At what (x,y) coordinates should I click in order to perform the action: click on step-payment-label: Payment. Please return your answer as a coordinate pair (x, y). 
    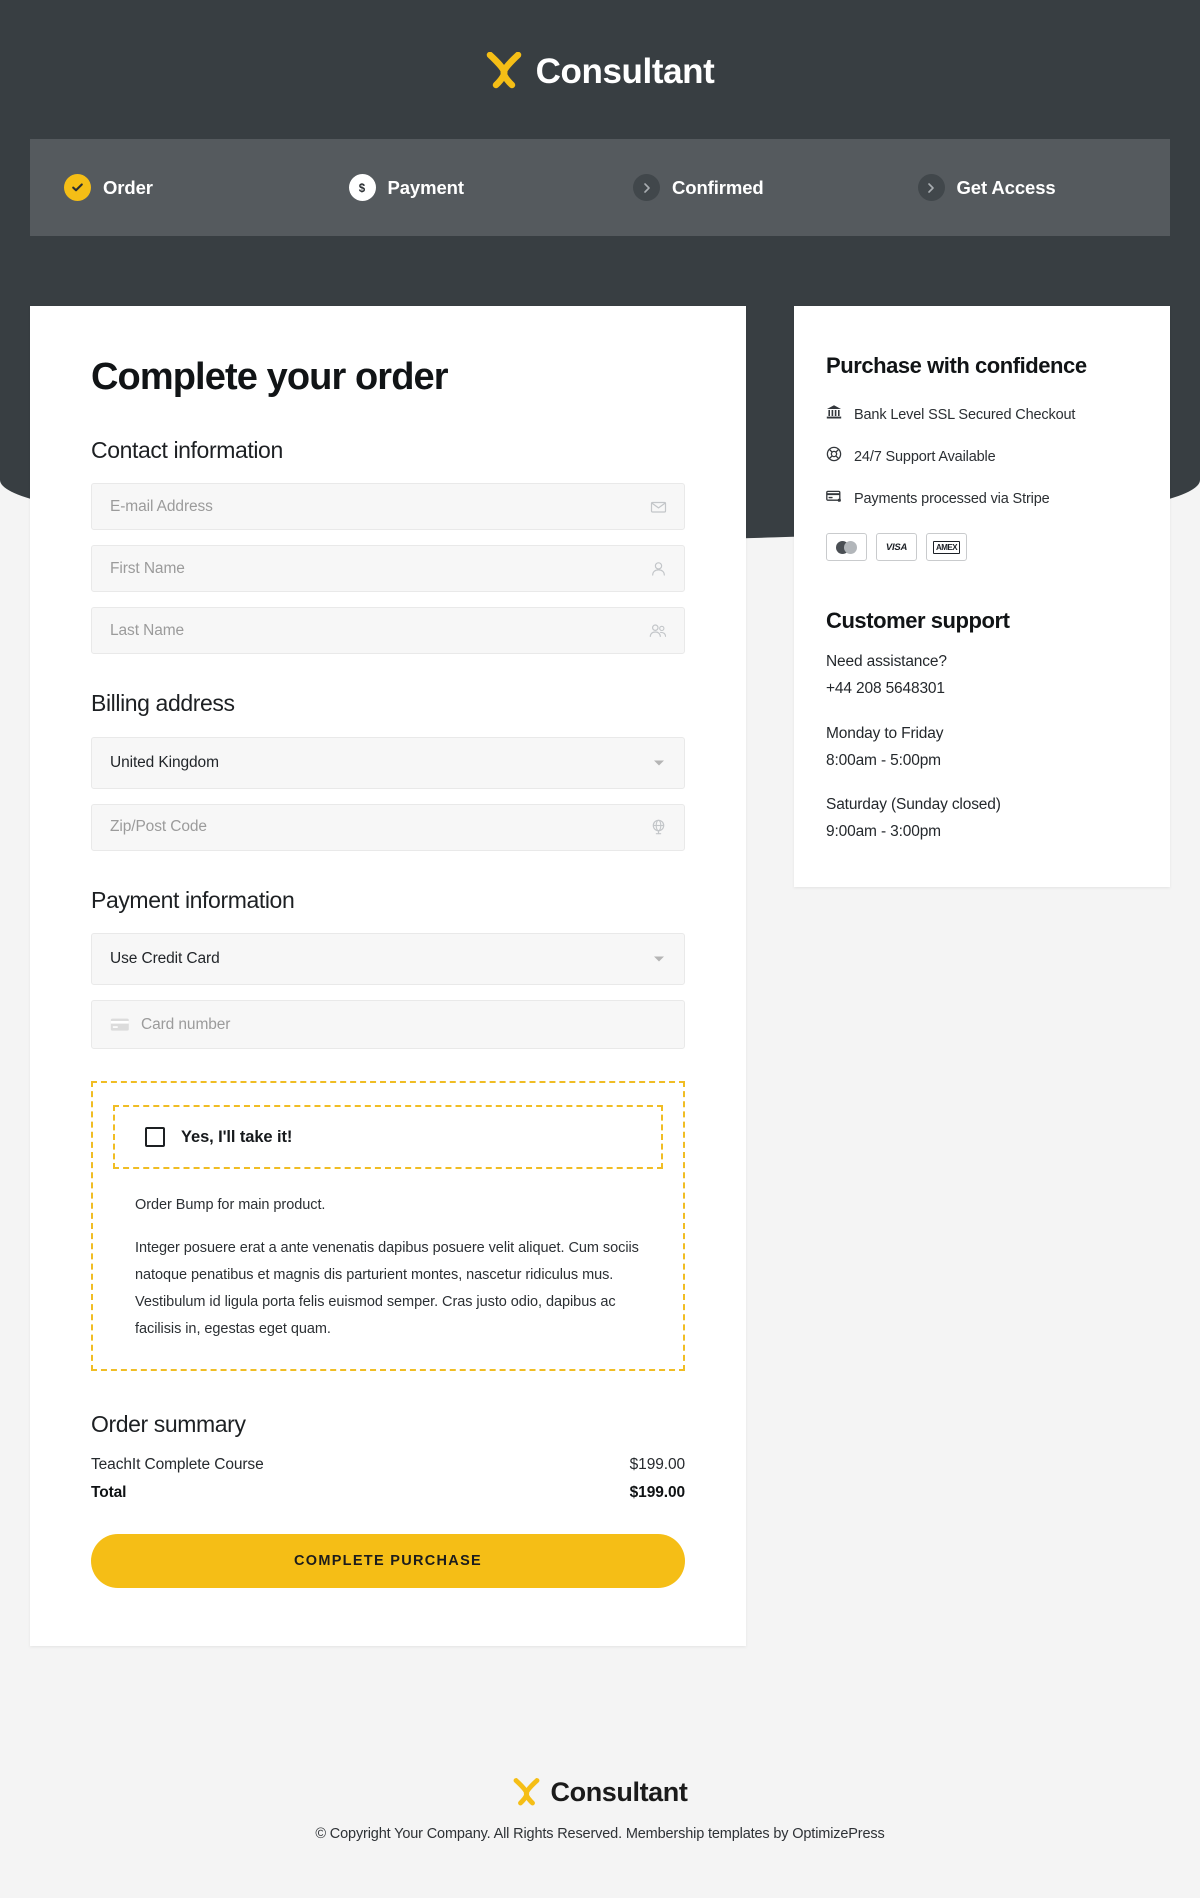
    Looking at the image, I should click on (426, 187).